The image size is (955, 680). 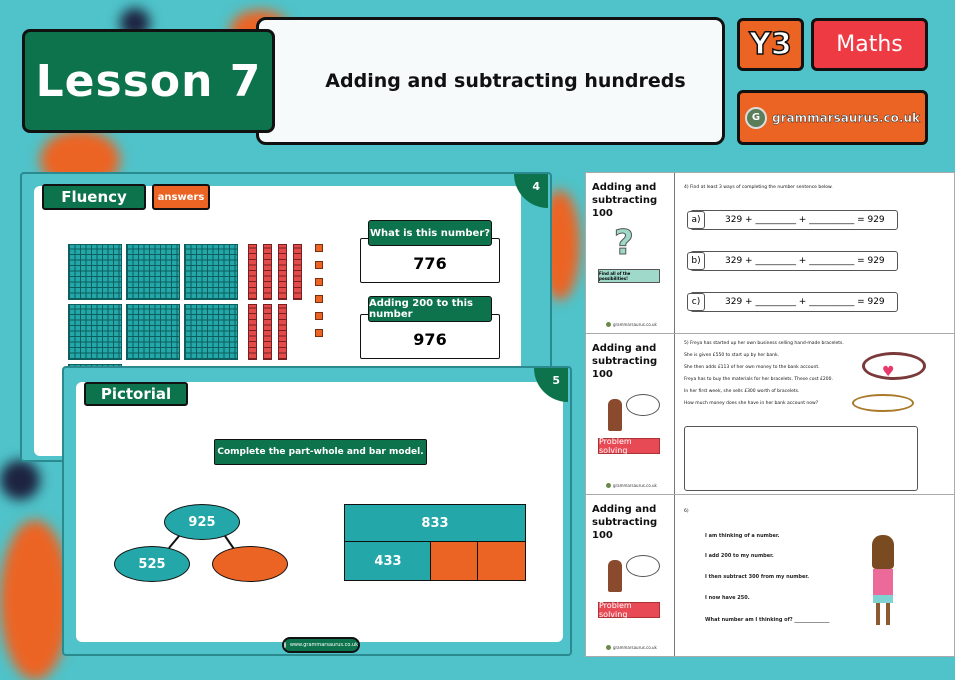 What do you see at coordinates (624, 243) in the screenshot?
I see `question-mark-icon: ?` at bounding box center [624, 243].